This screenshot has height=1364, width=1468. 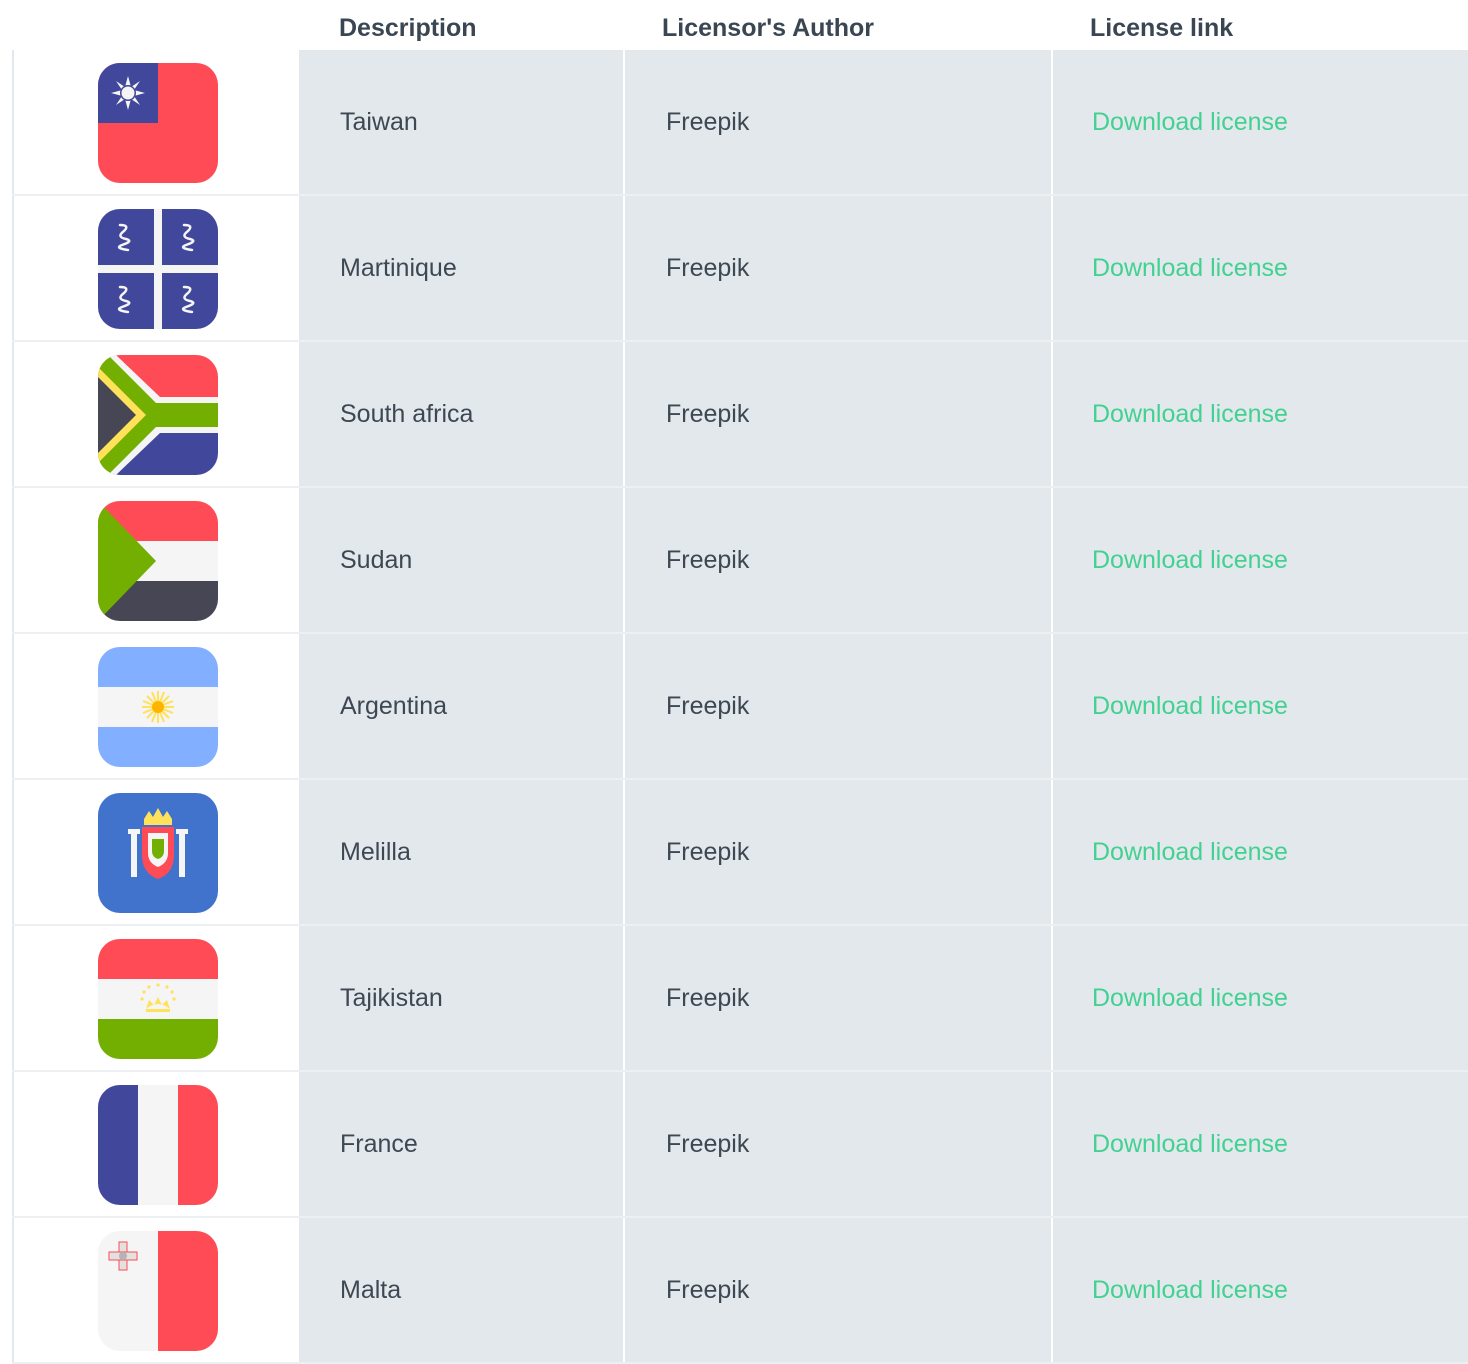 What do you see at coordinates (461, 560) in the screenshot?
I see `description-cell: Sudan` at bounding box center [461, 560].